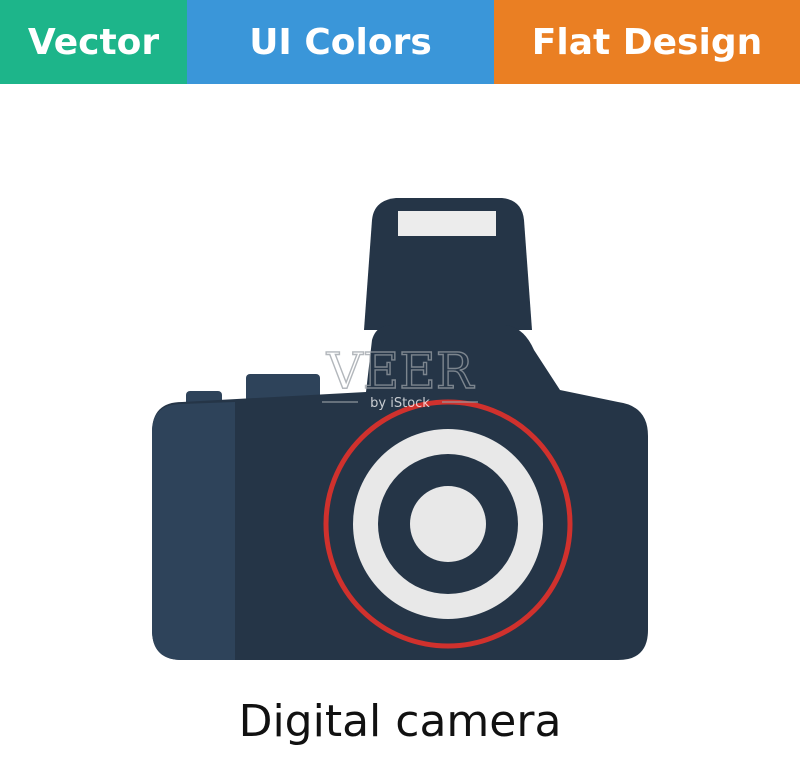 Image resolution: width=800 pixels, height=757 pixels. What do you see at coordinates (340, 42) in the screenshot?
I see `tag-ui-colors: UI Colors` at bounding box center [340, 42].